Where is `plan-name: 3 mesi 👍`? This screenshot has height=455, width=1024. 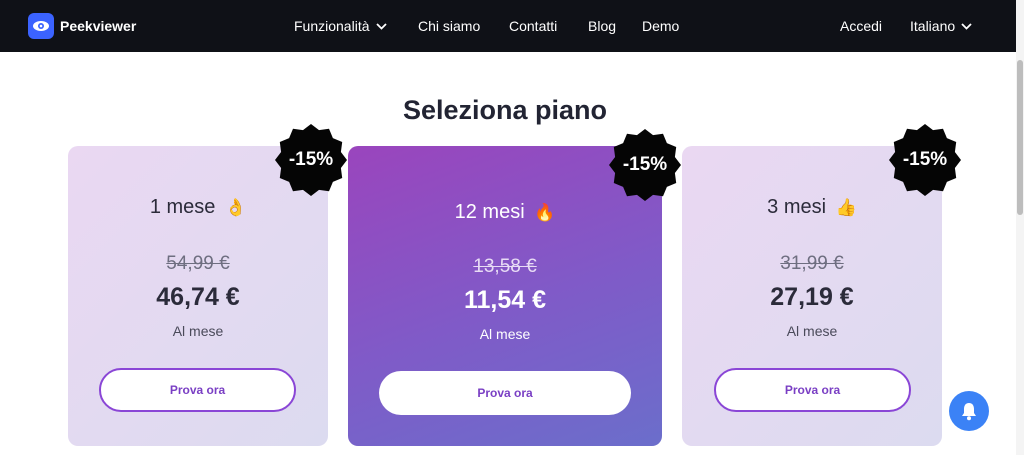 plan-name: 3 mesi 👍 is located at coordinates (812, 207).